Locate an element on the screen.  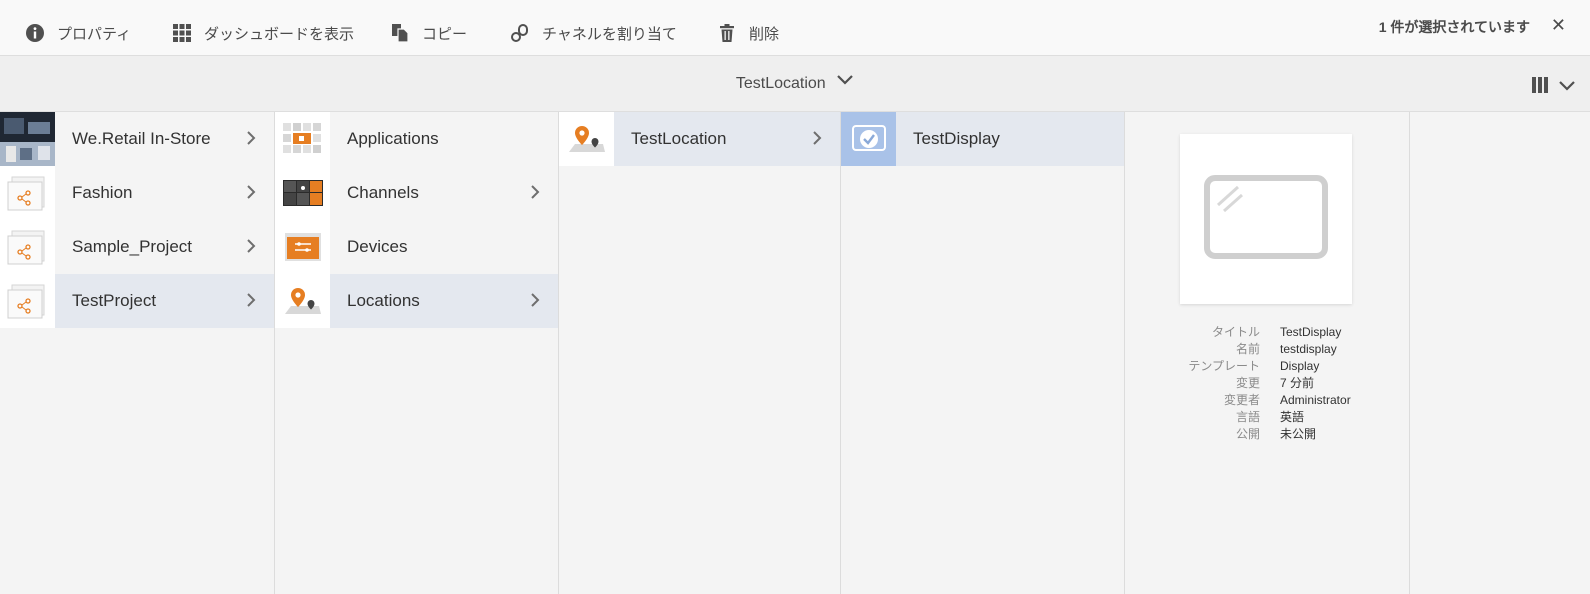
meta-row-modified: 変更 7 分前 is located at coordinates (1267, 383).